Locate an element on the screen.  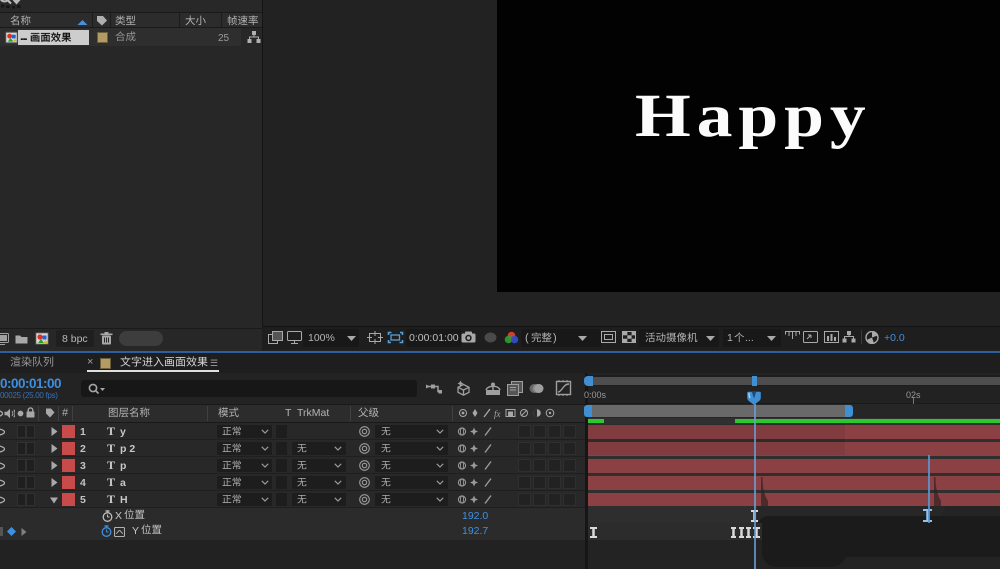
svg-text: fx is located at coordinates (497, 414).